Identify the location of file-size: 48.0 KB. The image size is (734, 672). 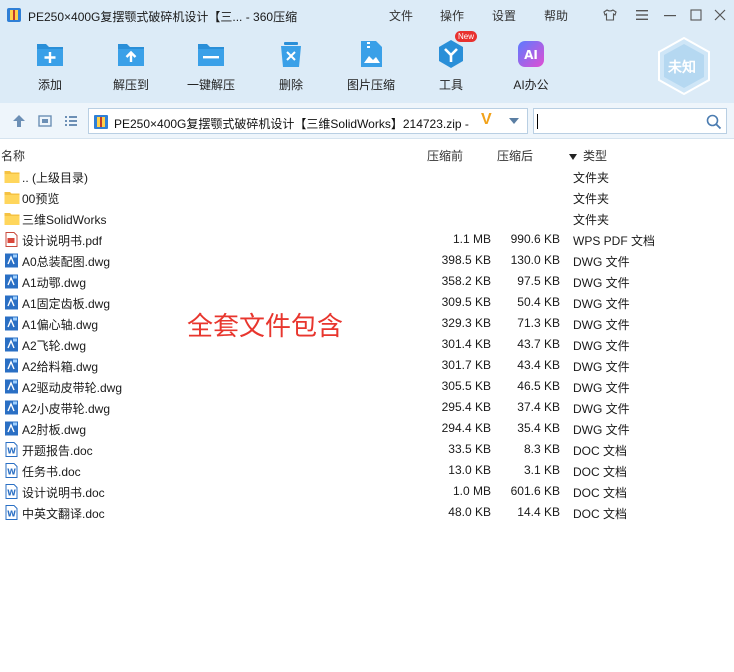
(469, 512).